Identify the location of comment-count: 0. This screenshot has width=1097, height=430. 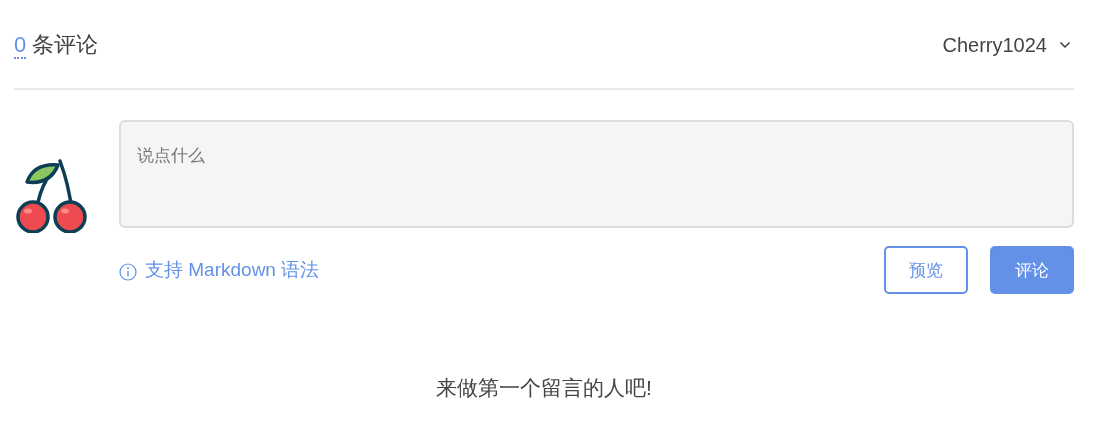
(20, 46).